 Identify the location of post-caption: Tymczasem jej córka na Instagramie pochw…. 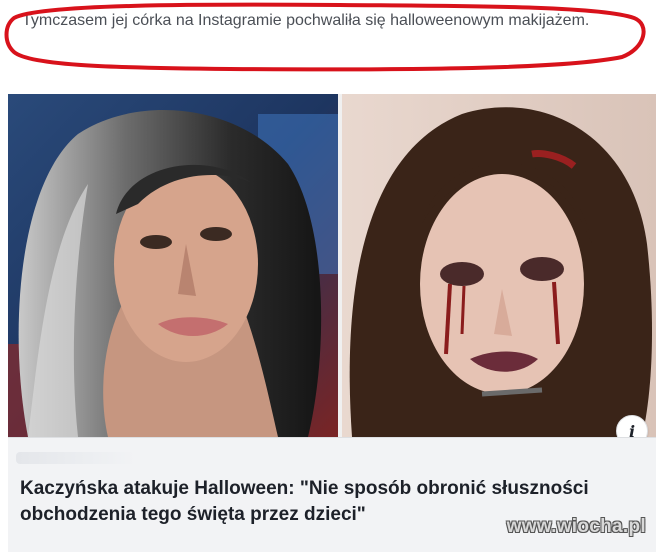
(306, 20).